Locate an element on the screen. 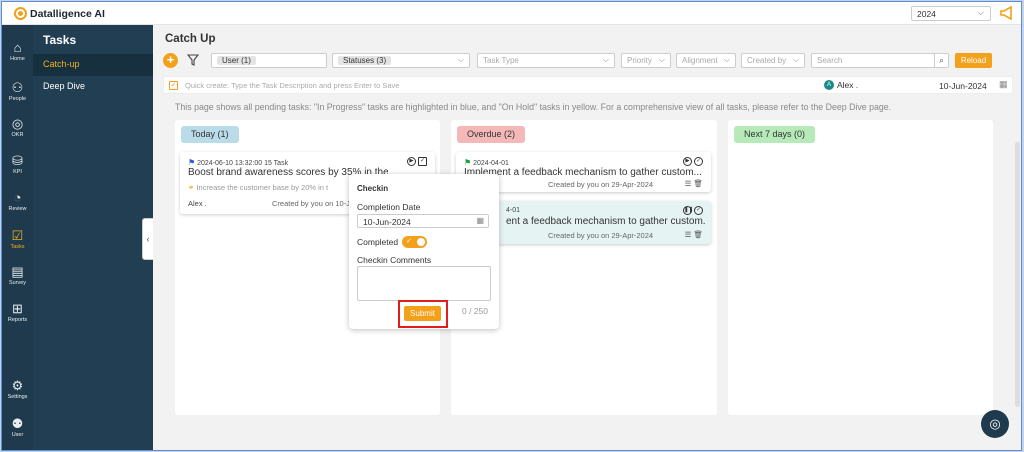  alignment-filter: Alignment ⌵ is located at coordinates (706, 60).